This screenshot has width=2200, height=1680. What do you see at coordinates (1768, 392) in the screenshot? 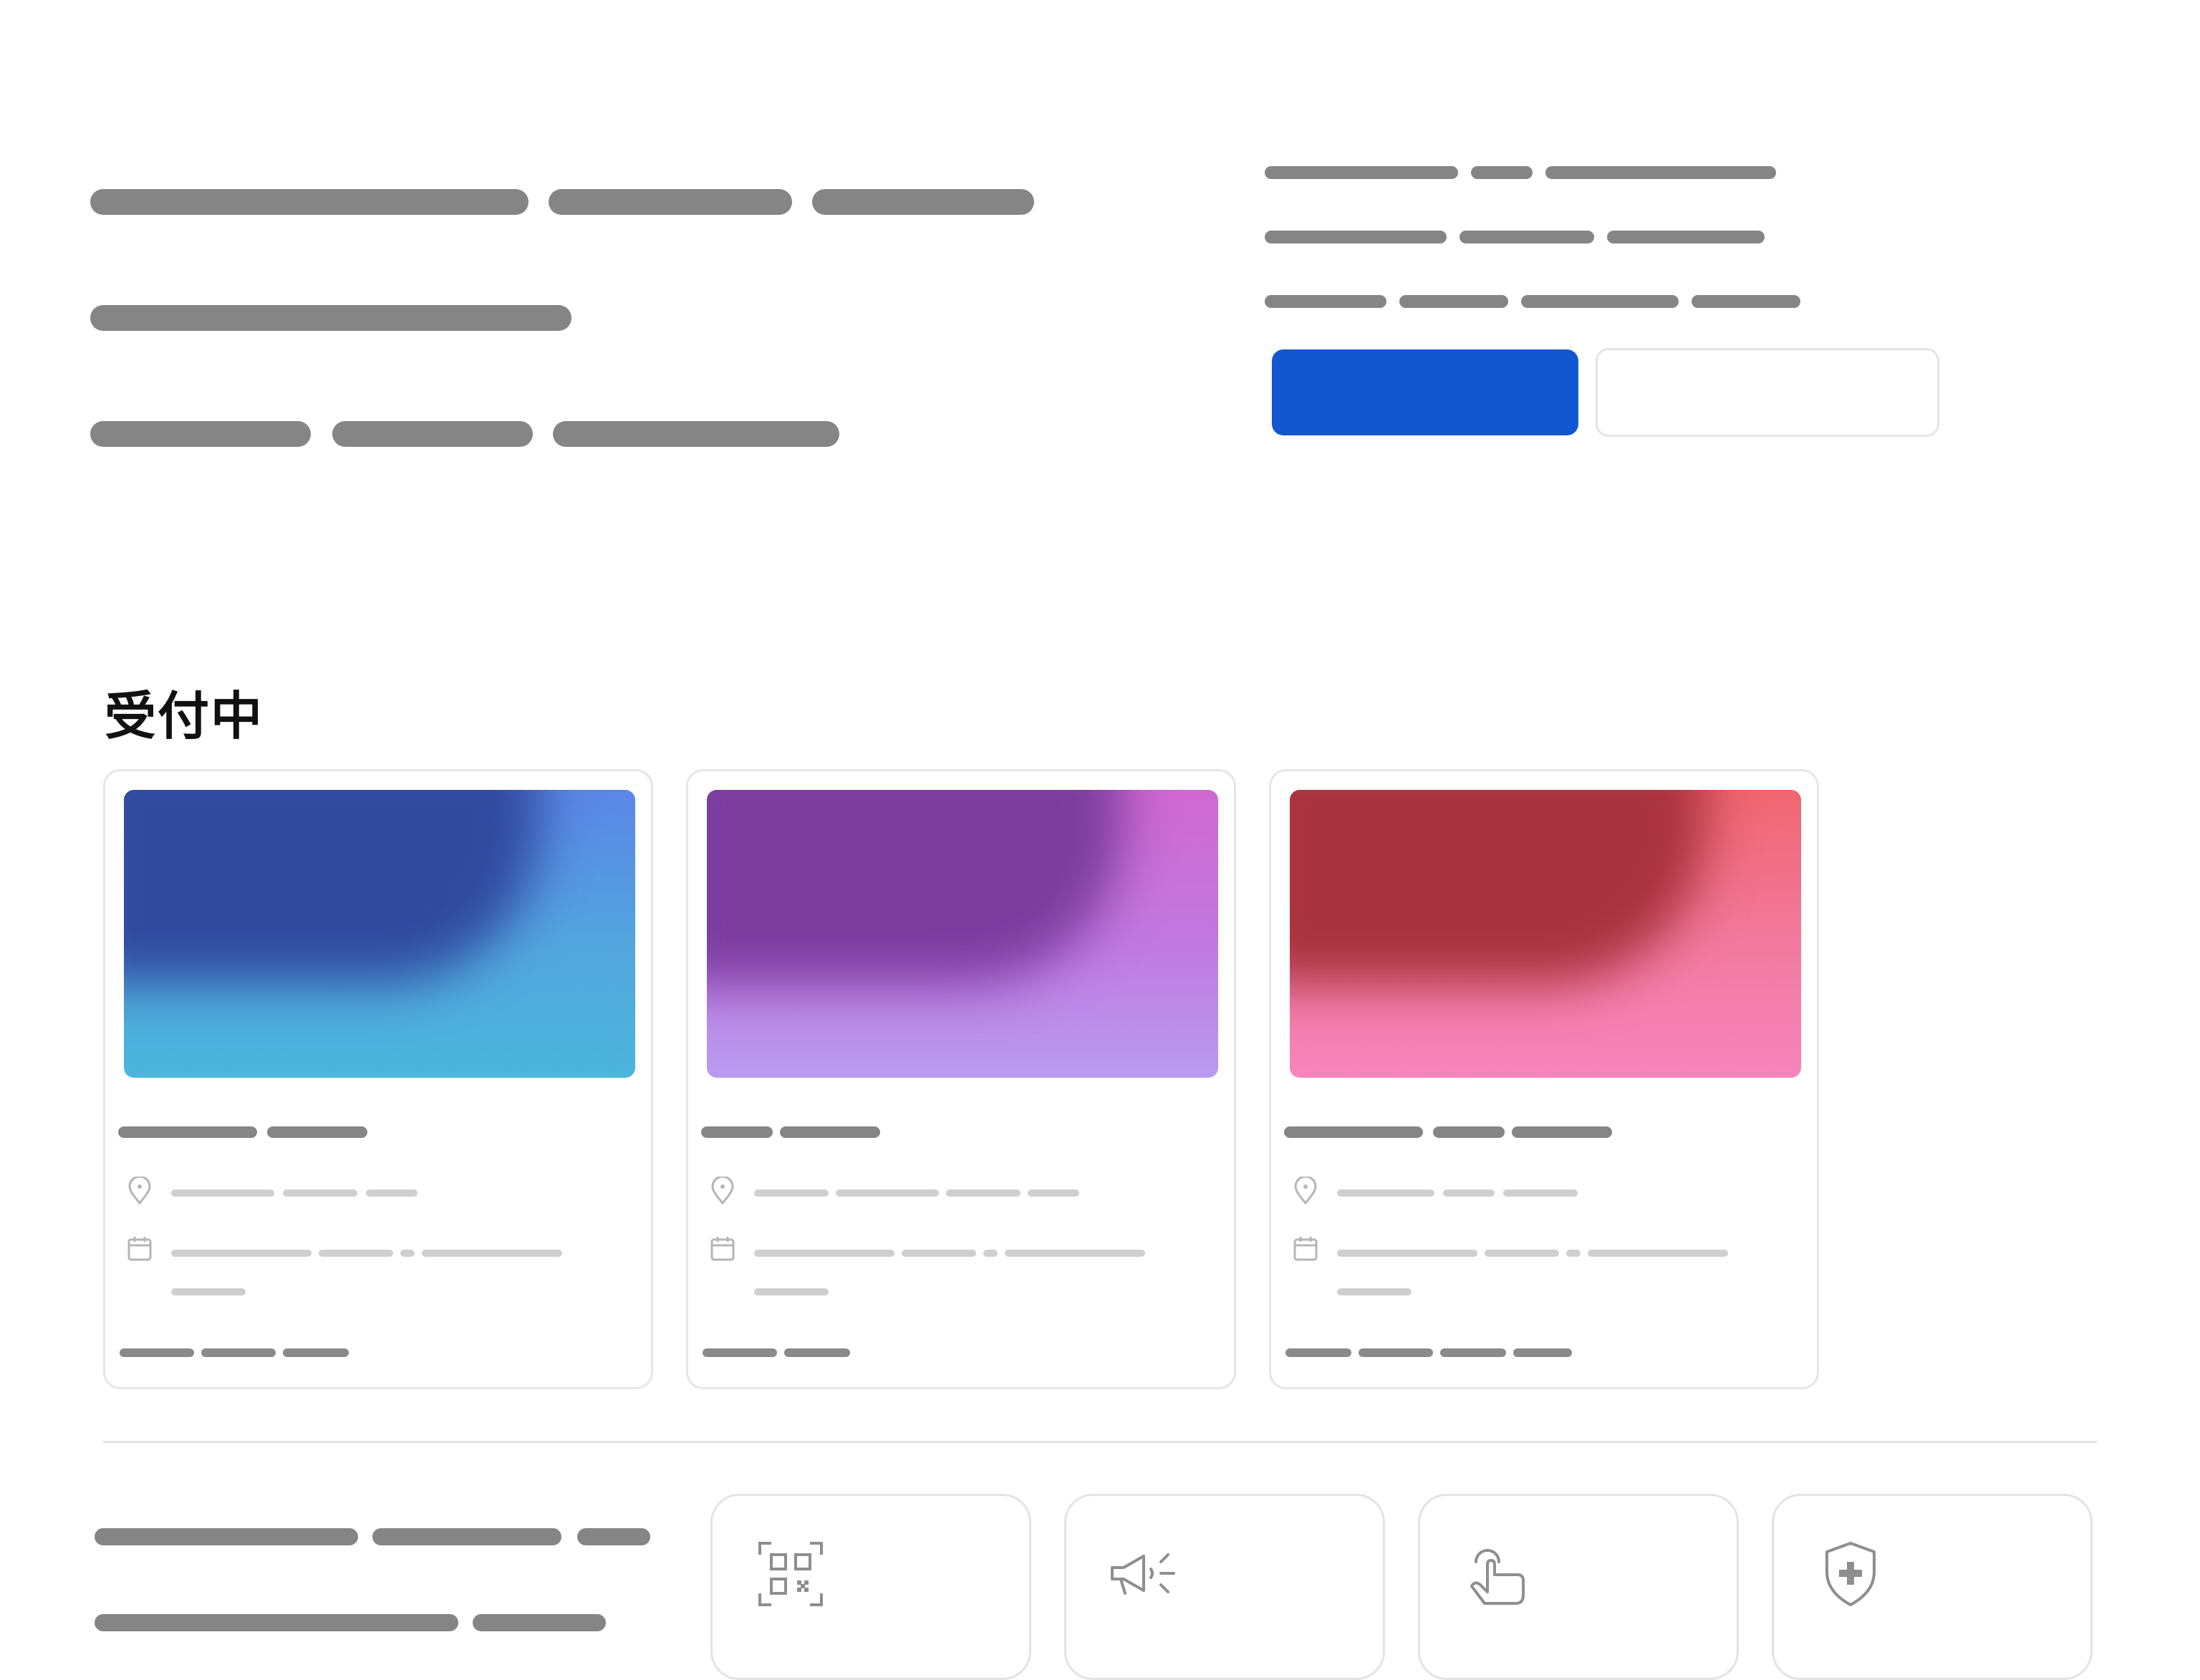
I see `secondary-cta-button` at bounding box center [1768, 392].